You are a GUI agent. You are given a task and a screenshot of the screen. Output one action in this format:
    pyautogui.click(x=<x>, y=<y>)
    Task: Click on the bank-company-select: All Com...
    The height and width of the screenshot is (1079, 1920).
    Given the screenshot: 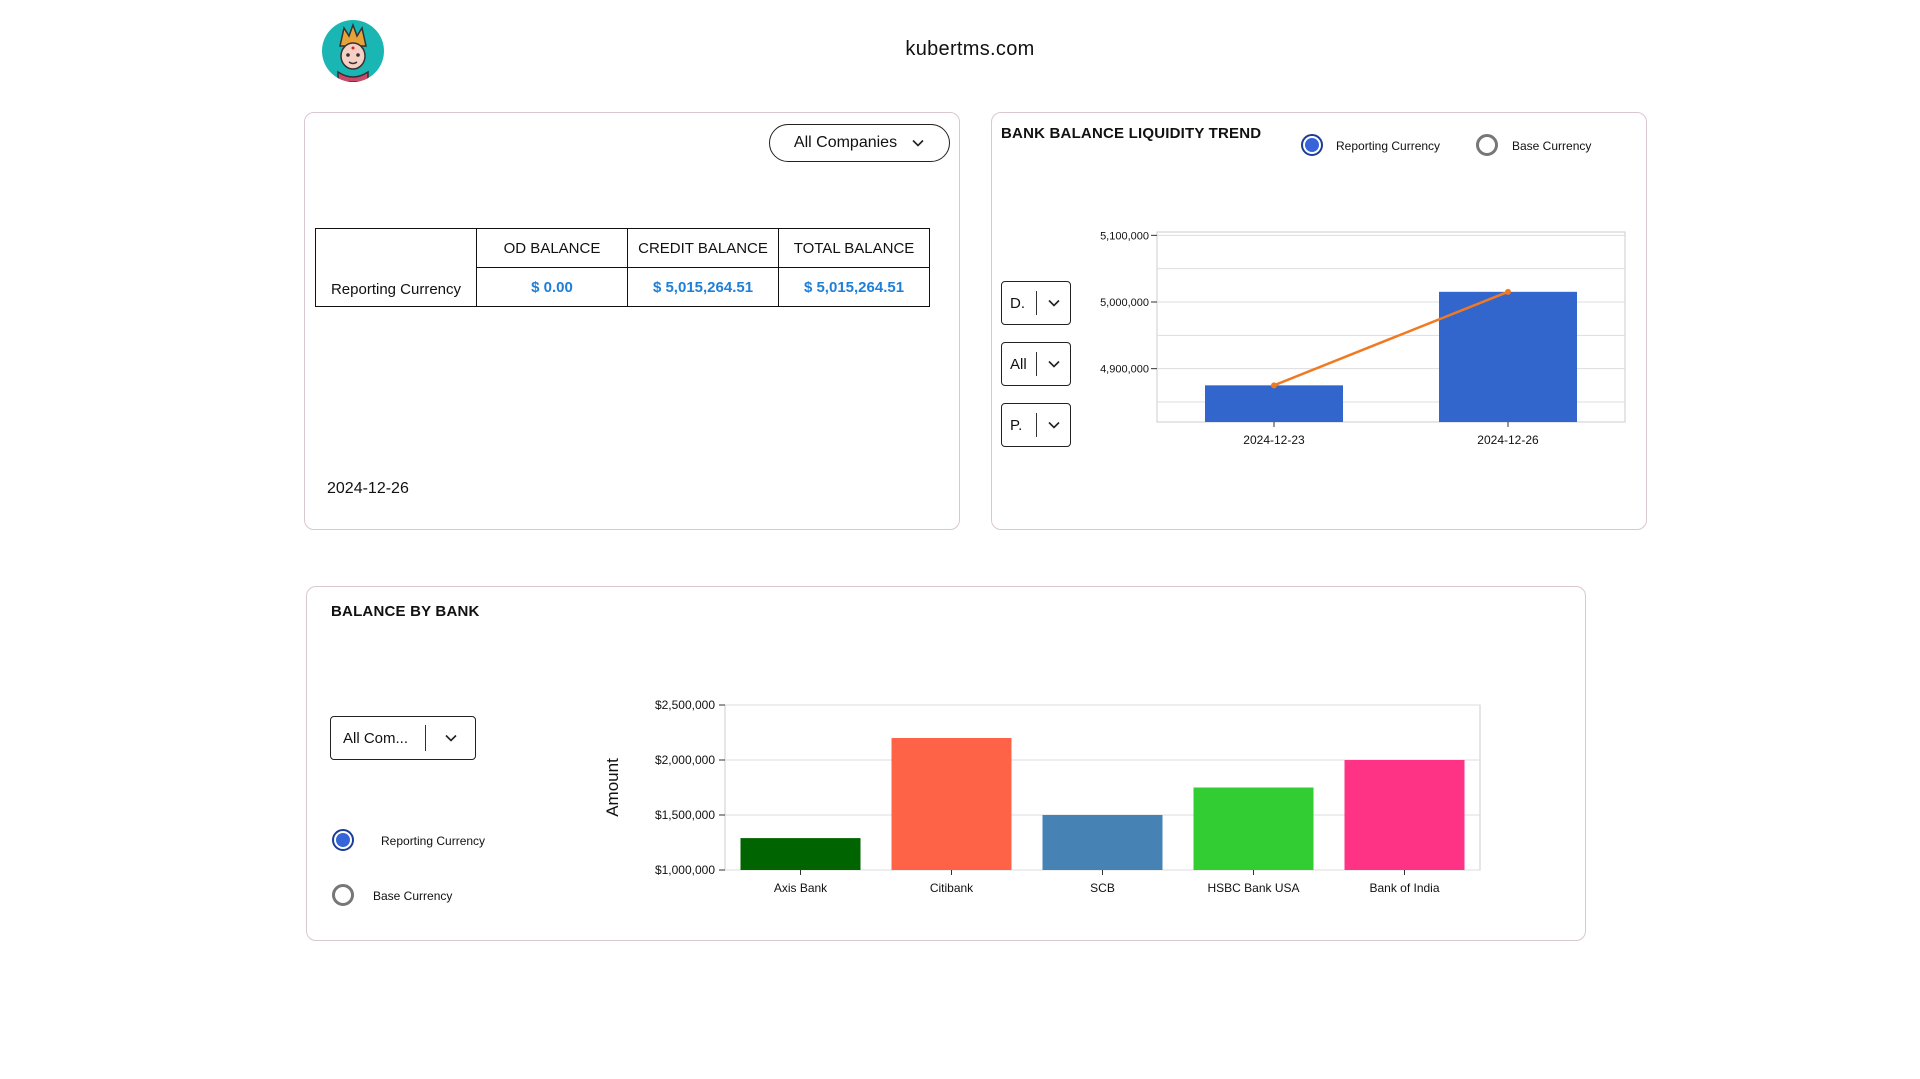 What is the action you would take?
    pyautogui.click(x=403, y=738)
    